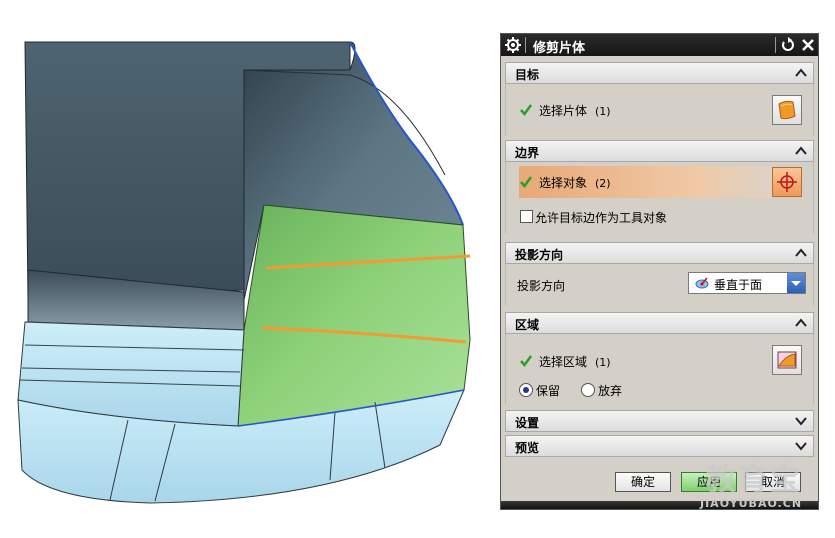 The width and height of the screenshot is (835, 538). I want to click on section-body-projection: 投影方向 垂直于面, so click(659, 285).